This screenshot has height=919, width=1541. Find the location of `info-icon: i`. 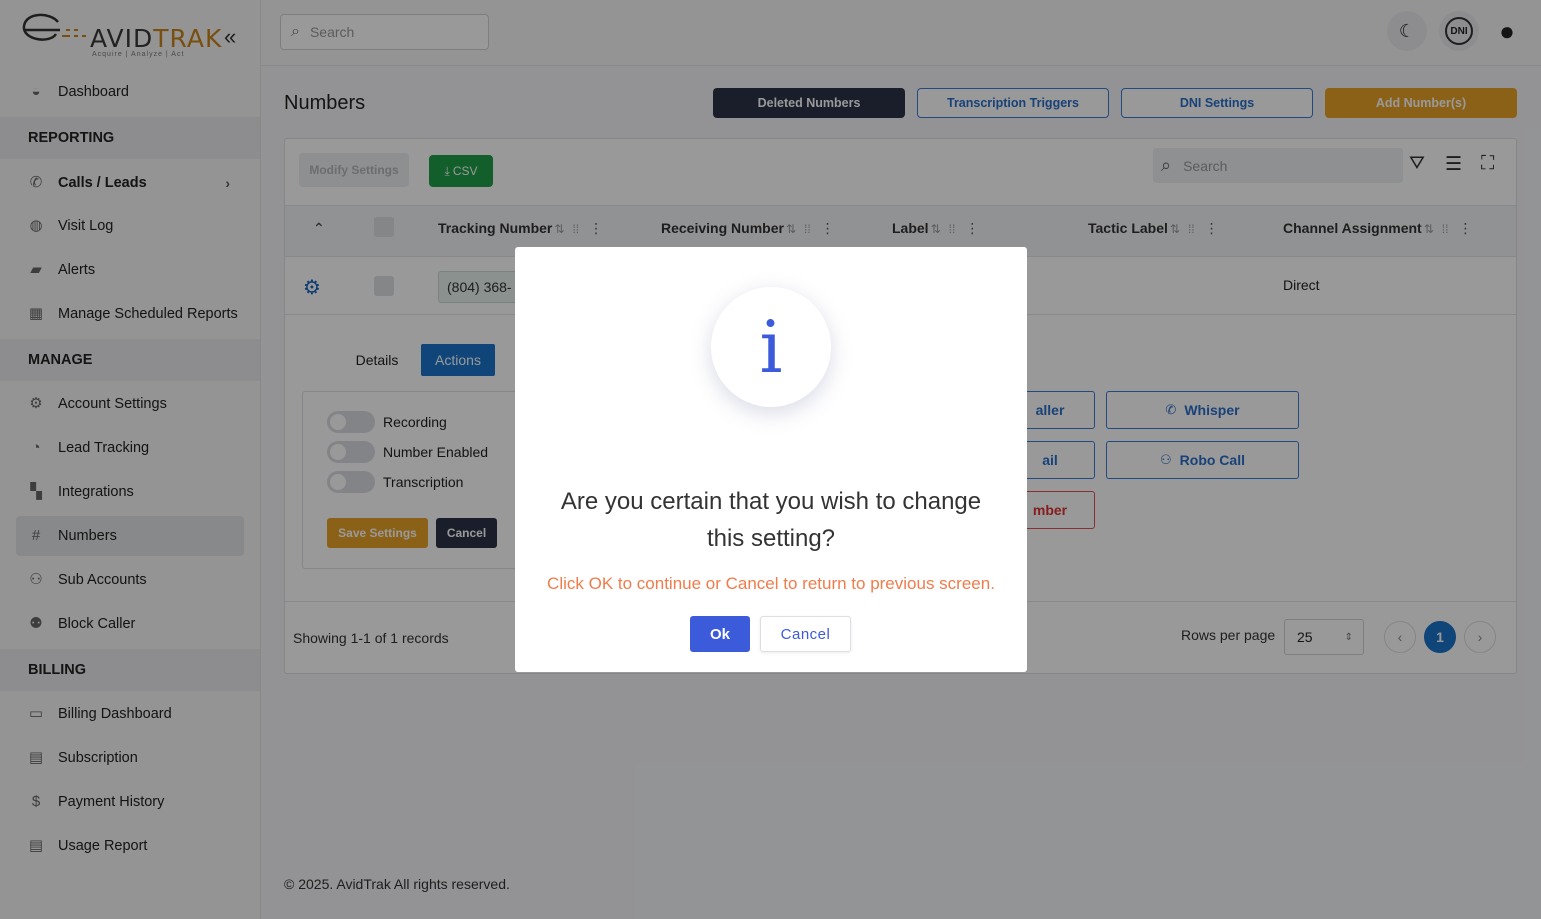

info-icon: i is located at coordinates (771, 347).